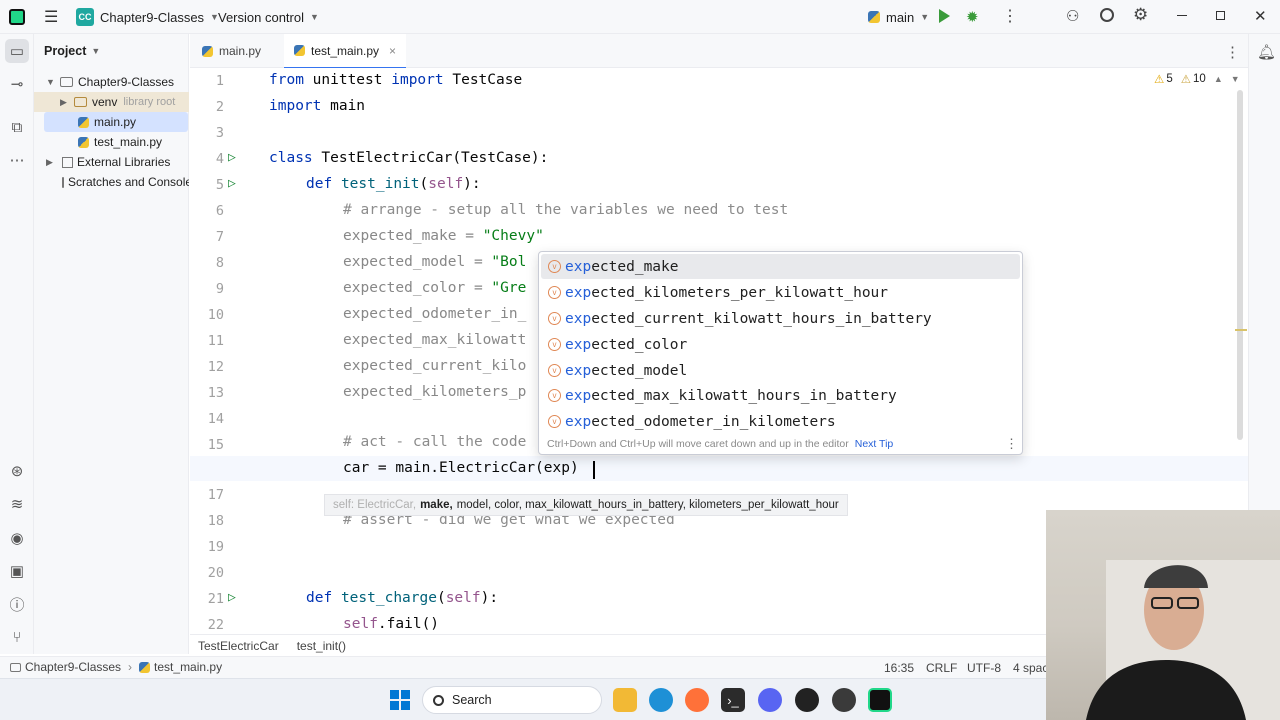  I want to click on tab-test-main-py: test_main.py ×, so click(345, 51).